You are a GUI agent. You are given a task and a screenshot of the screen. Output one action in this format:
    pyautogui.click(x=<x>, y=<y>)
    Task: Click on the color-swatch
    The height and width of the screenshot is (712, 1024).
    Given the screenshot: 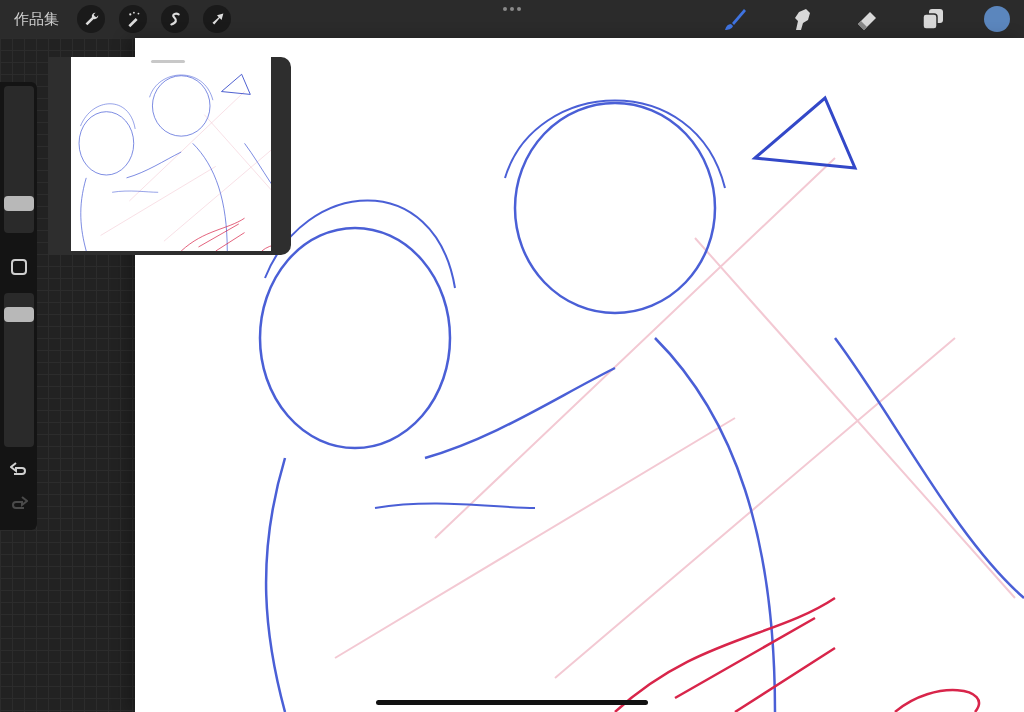 What is the action you would take?
    pyautogui.click(x=997, y=19)
    